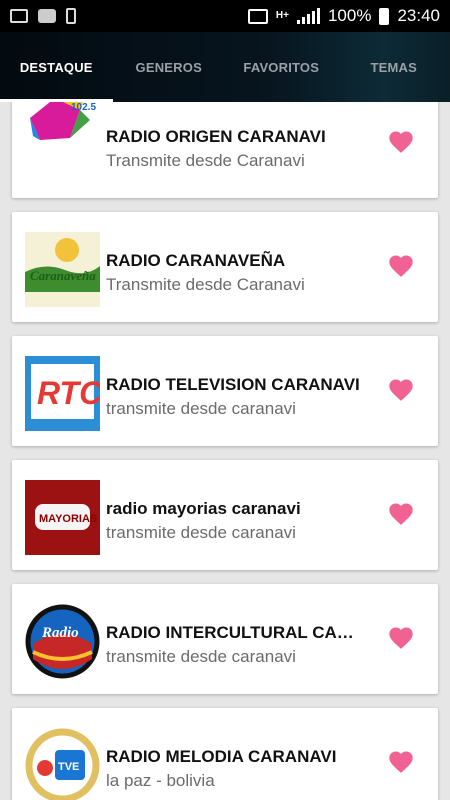  I want to click on station-name: RADIO INTERCULTURAL CARANAVI, so click(236, 632).